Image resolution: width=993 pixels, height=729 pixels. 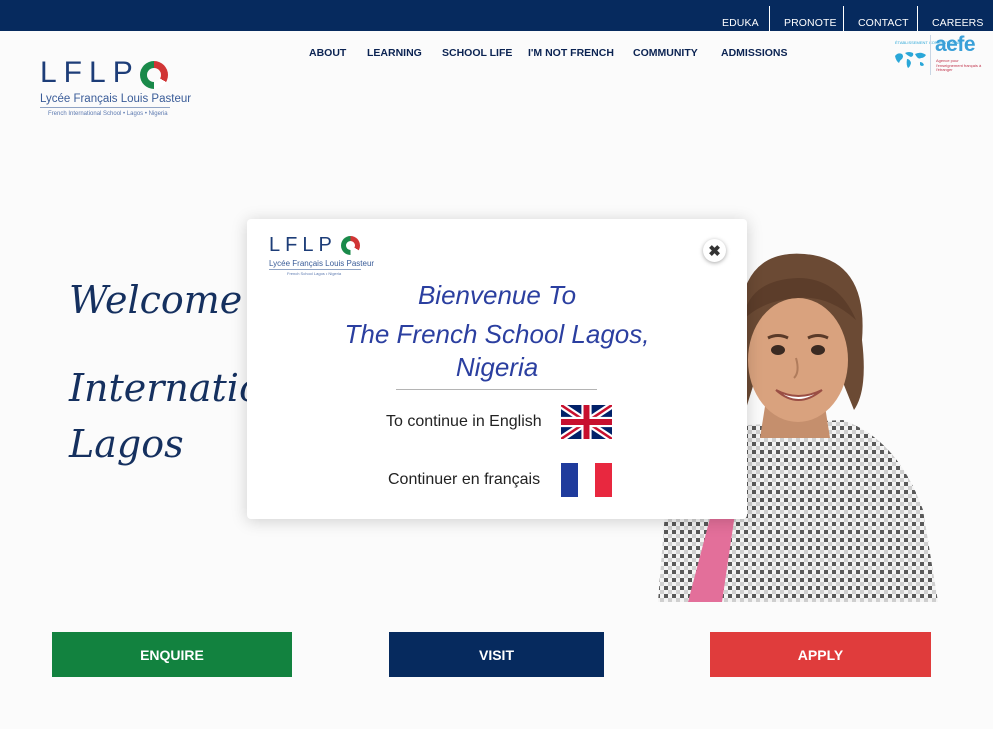 What do you see at coordinates (116, 99) in the screenshot?
I see `logo-school-name: Lycée Français Louis Pasteur` at bounding box center [116, 99].